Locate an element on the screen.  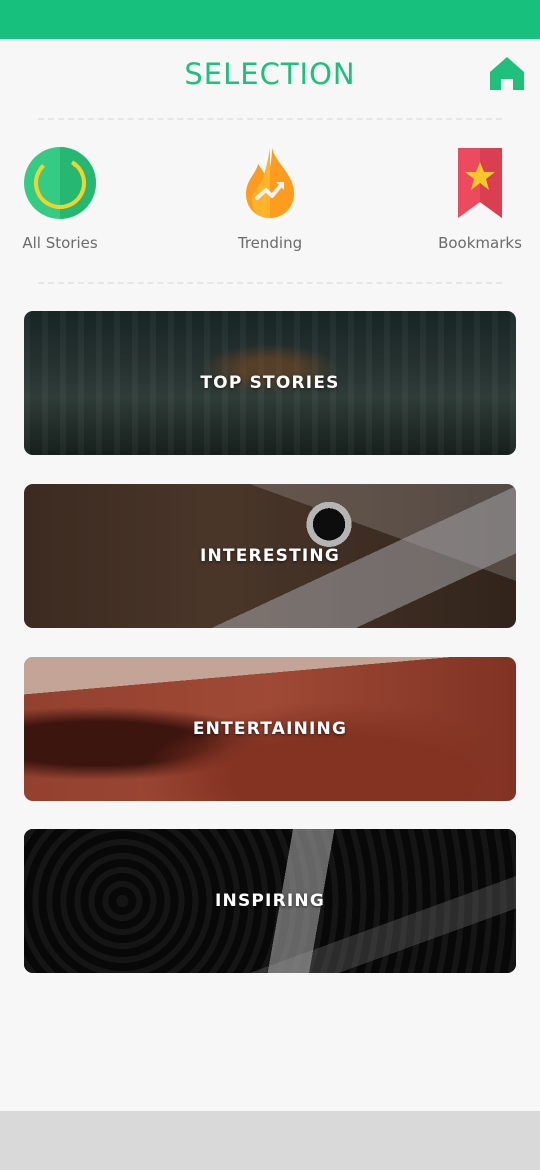
card-interesting: INTERESTING is located at coordinates (270, 556).